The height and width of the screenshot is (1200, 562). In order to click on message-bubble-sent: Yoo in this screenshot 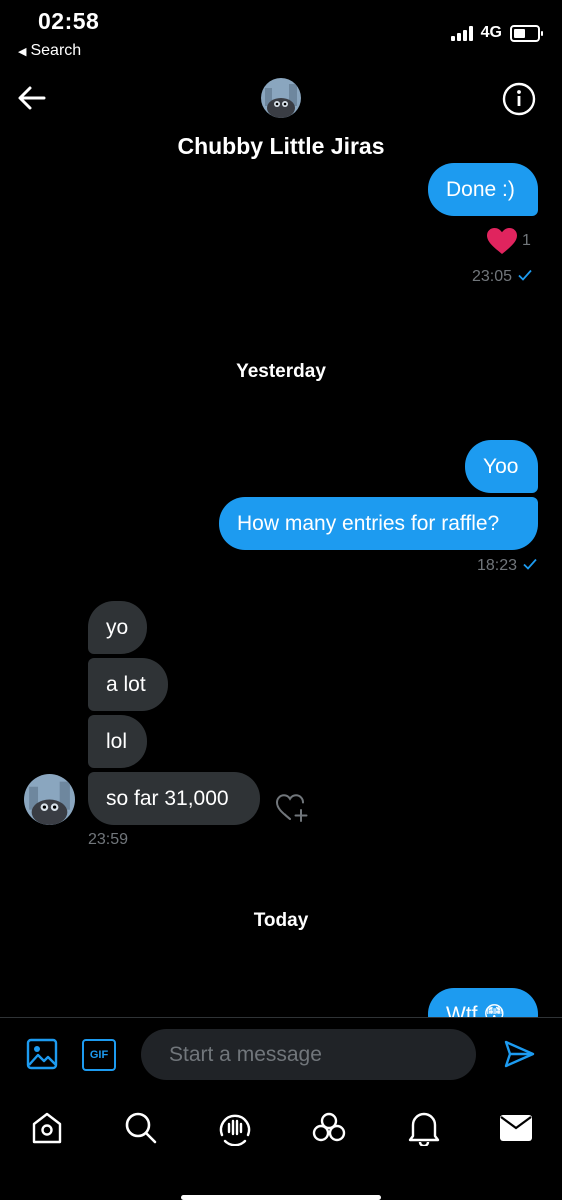, I will do `click(501, 466)`.